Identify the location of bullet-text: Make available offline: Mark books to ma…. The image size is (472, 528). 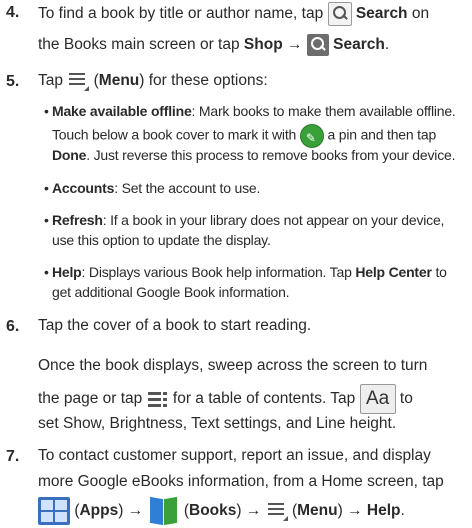
(254, 111).